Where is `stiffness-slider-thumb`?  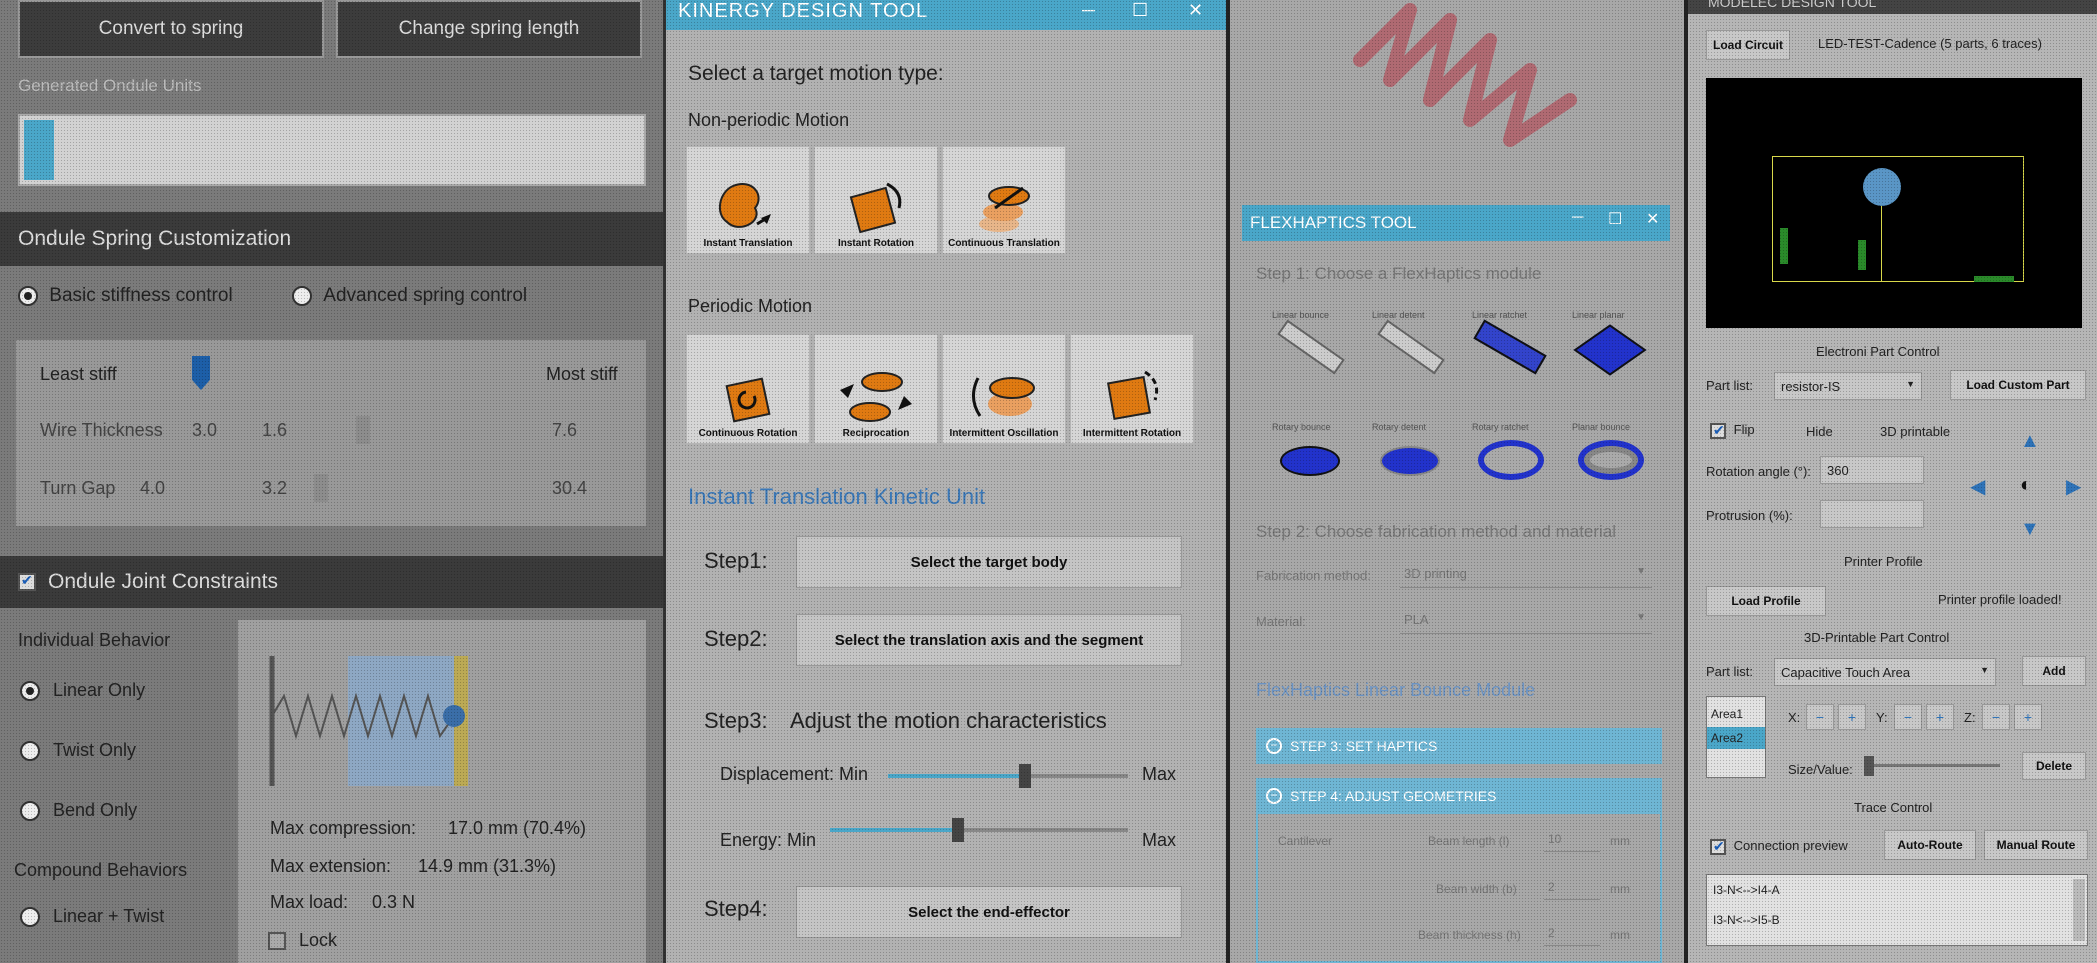 stiffness-slider-thumb is located at coordinates (201, 373).